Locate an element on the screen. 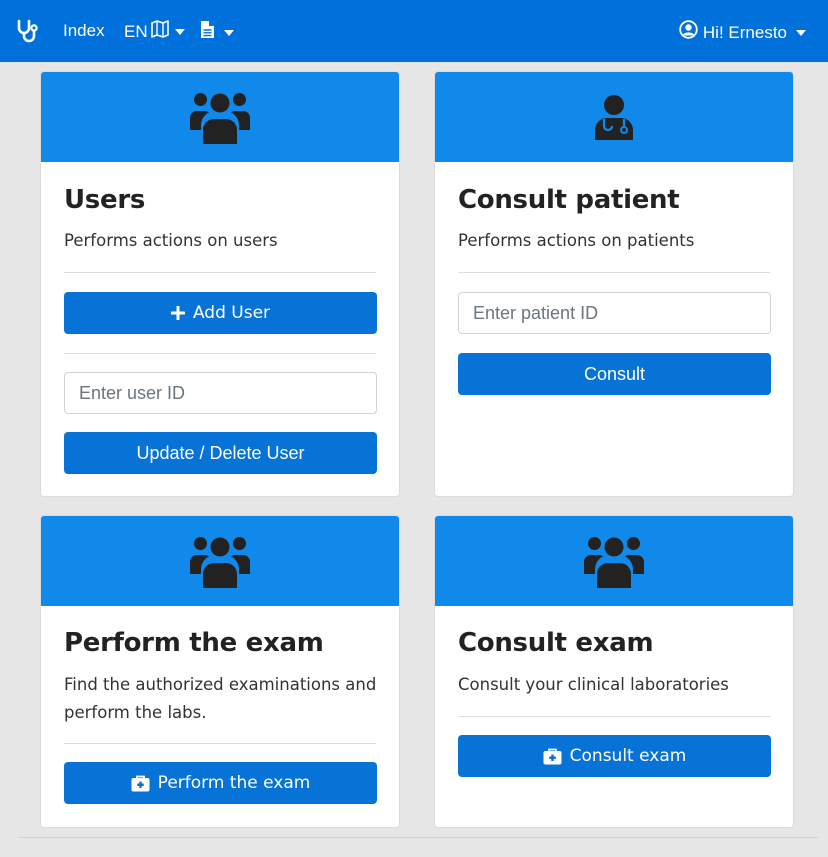 Image resolution: width=828 pixels, height=857 pixels. consult-patient-card-title: Consult patient is located at coordinates (569, 200).